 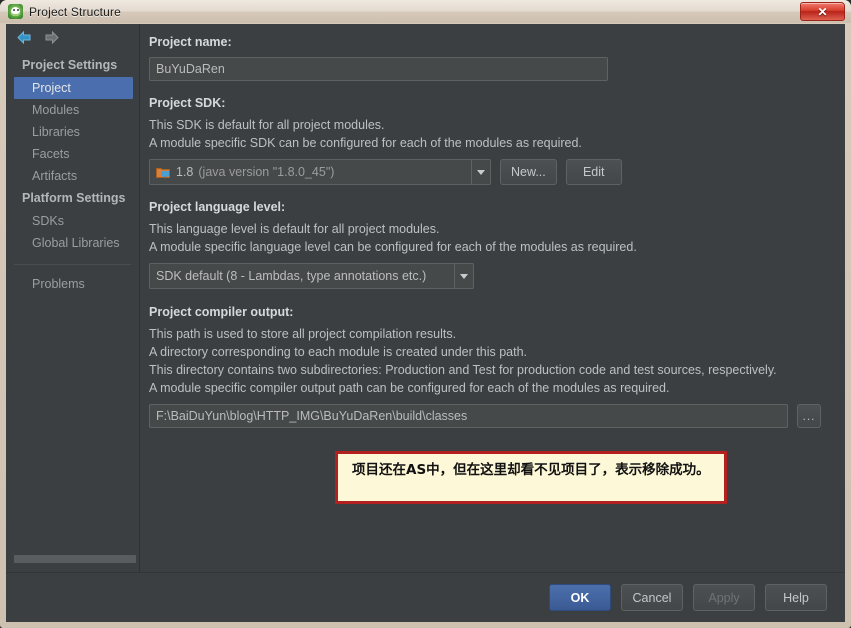 I want to click on help-button: Help, so click(x=796, y=597).